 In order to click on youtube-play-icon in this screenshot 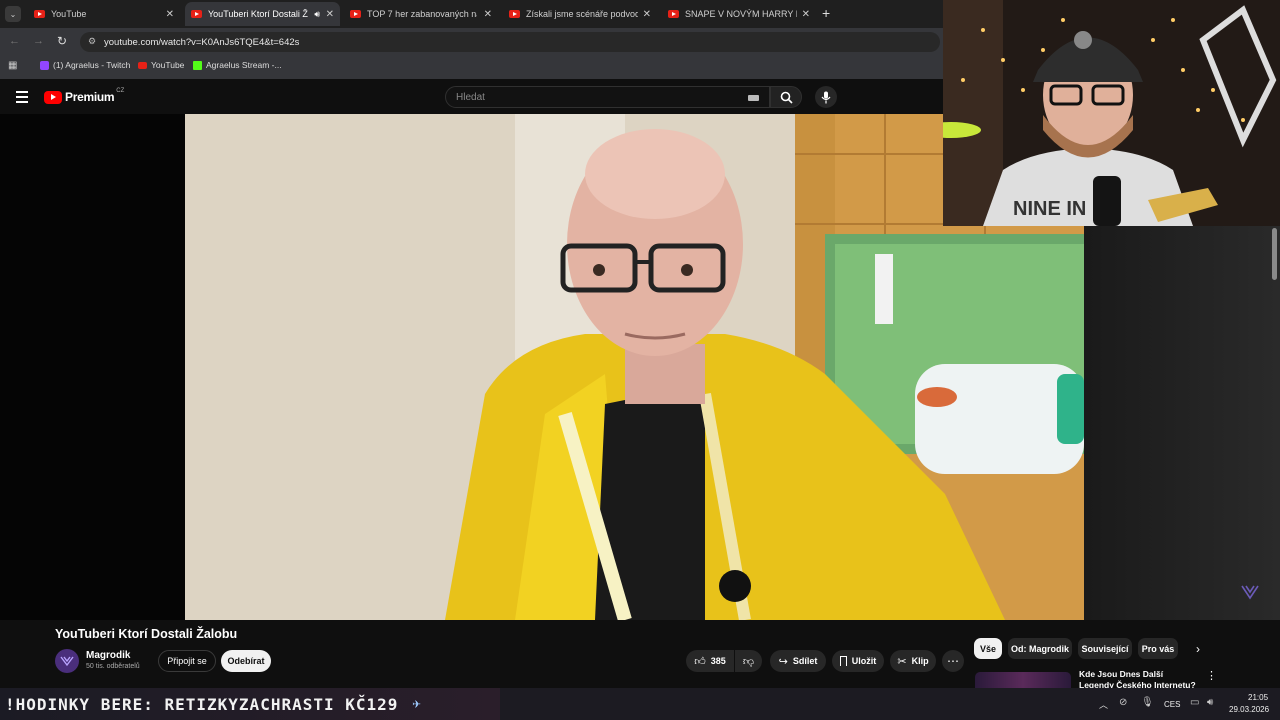, I will do `click(53, 97)`.